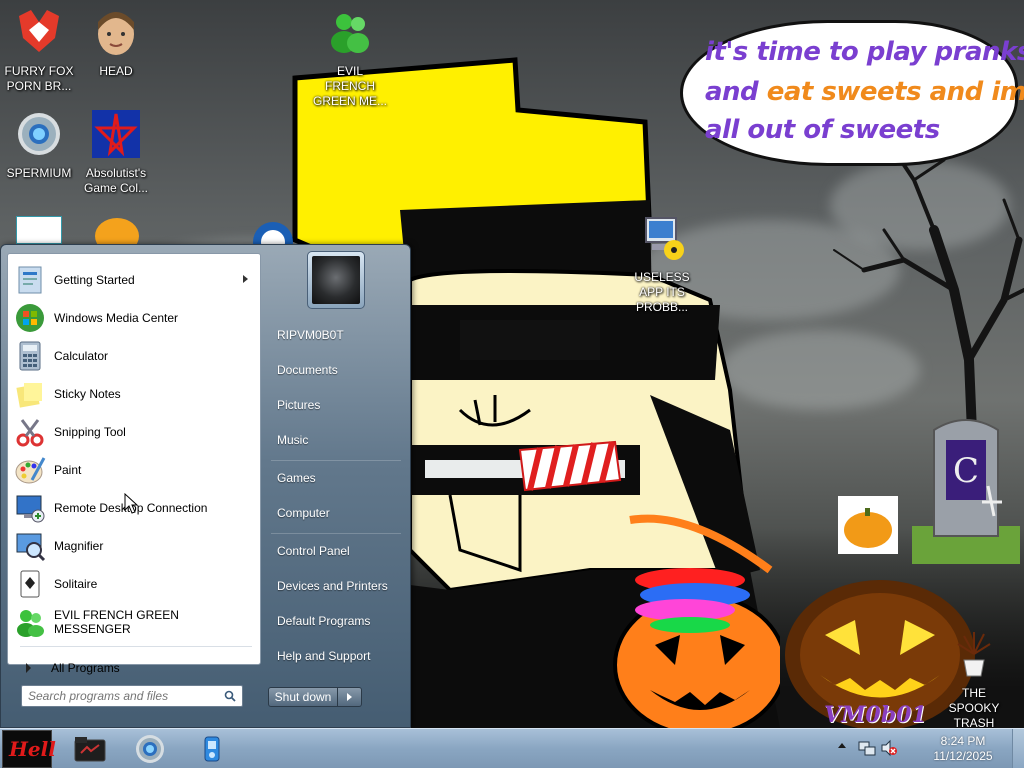  I want to click on calculator-icon, so click(30, 356).